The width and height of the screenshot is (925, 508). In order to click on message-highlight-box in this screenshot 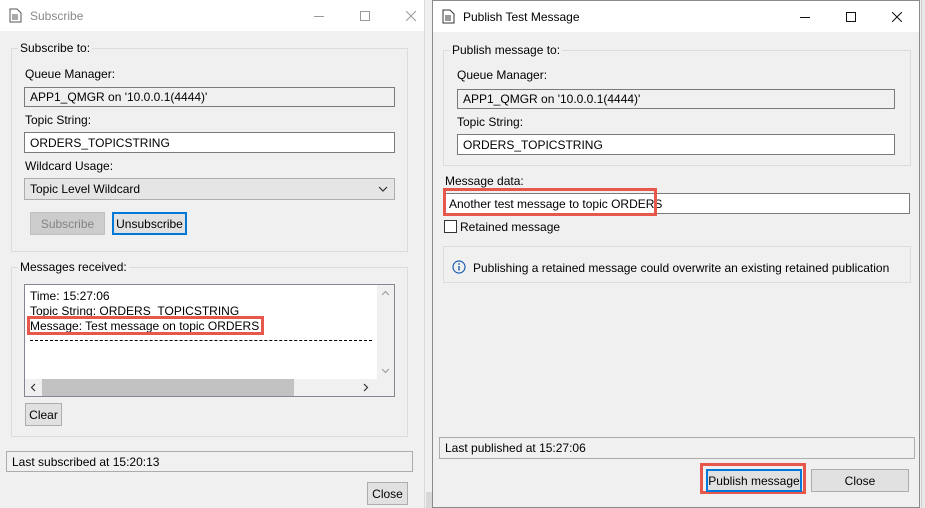, I will do `click(145, 325)`.